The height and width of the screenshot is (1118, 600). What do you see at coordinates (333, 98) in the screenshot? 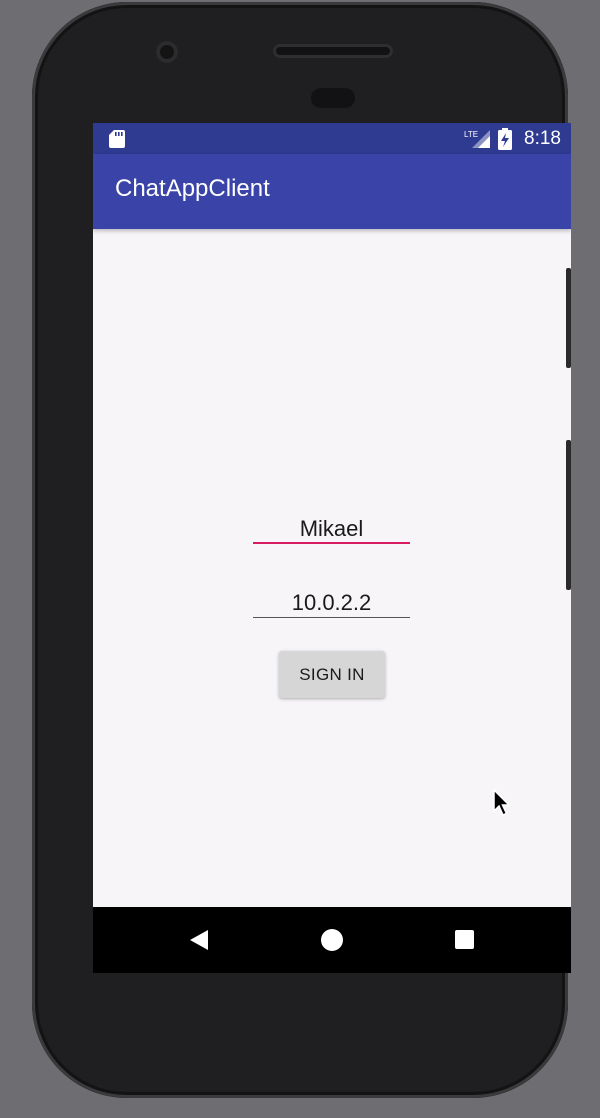
I see `proximity-sensor` at bounding box center [333, 98].